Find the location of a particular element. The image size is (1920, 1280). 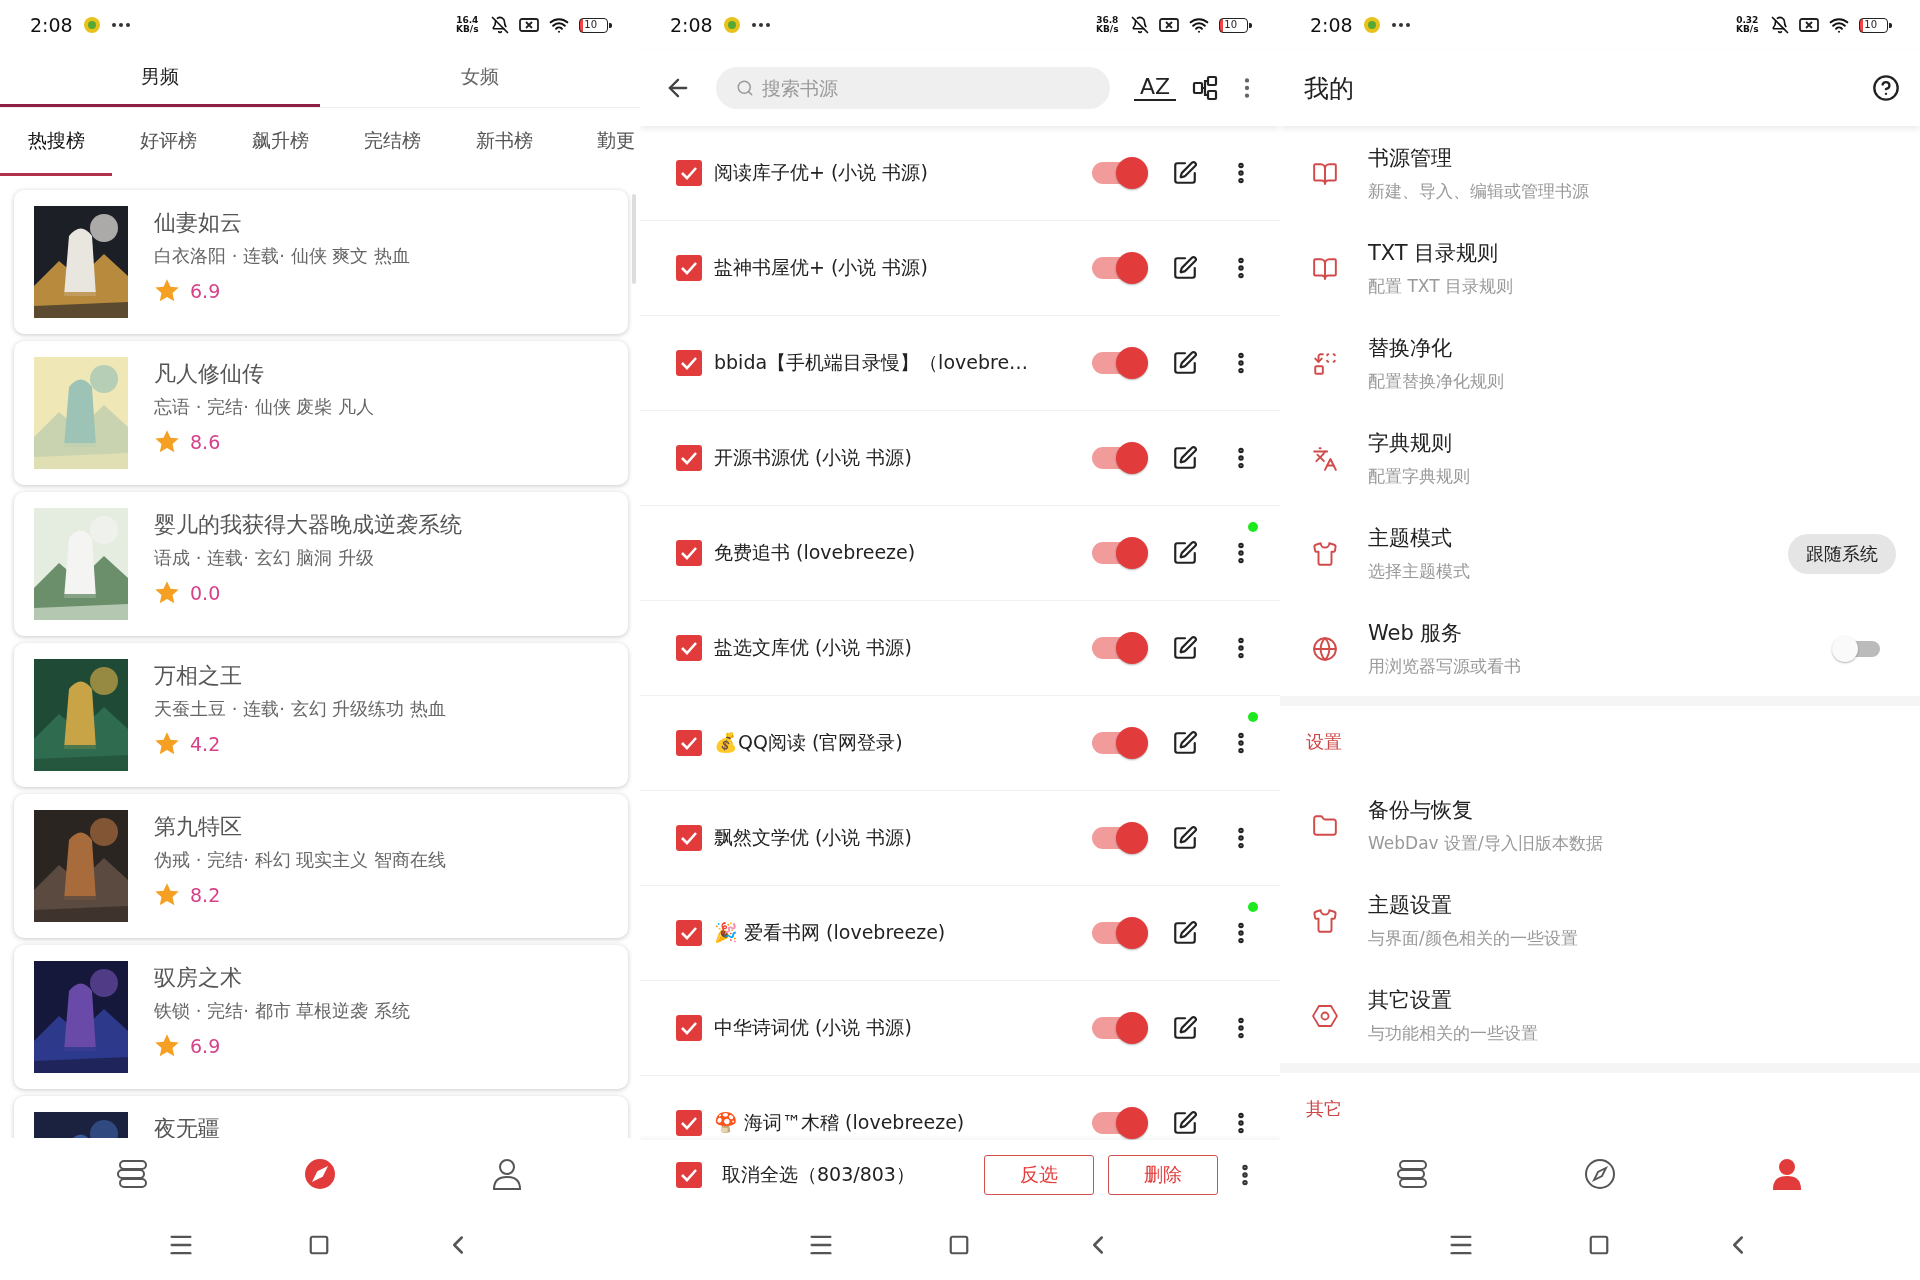

item-title: Web 服务 is located at coordinates (1416, 633).